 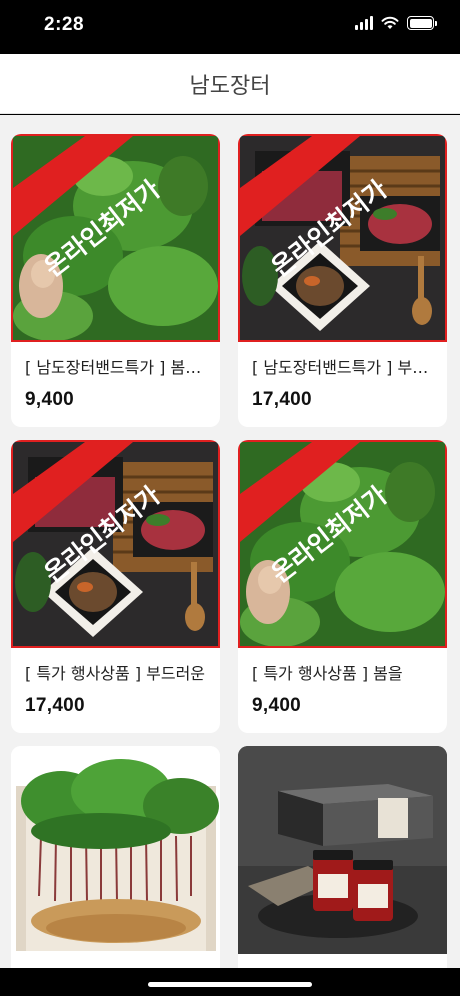 I want to click on product-title: [ 남도장터밴드특가 ] 봄나물, so click(x=117, y=367).